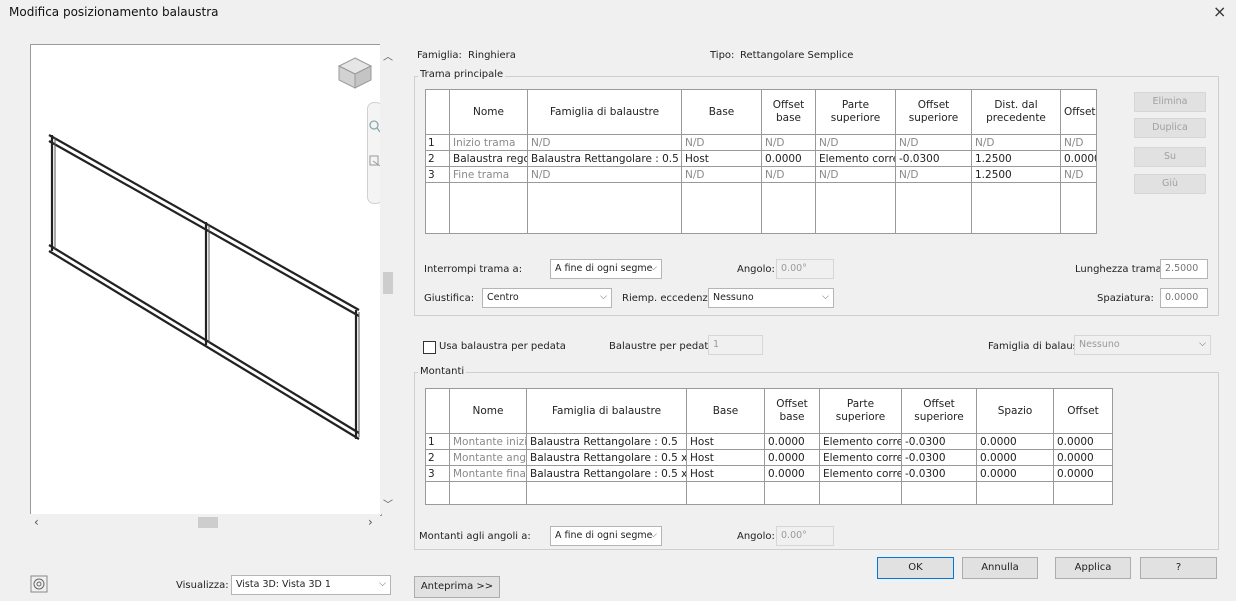  I want to click on visualizza-dropdown: Vista 3D: Vista 3D 1 ⌵, so click(311, 585).